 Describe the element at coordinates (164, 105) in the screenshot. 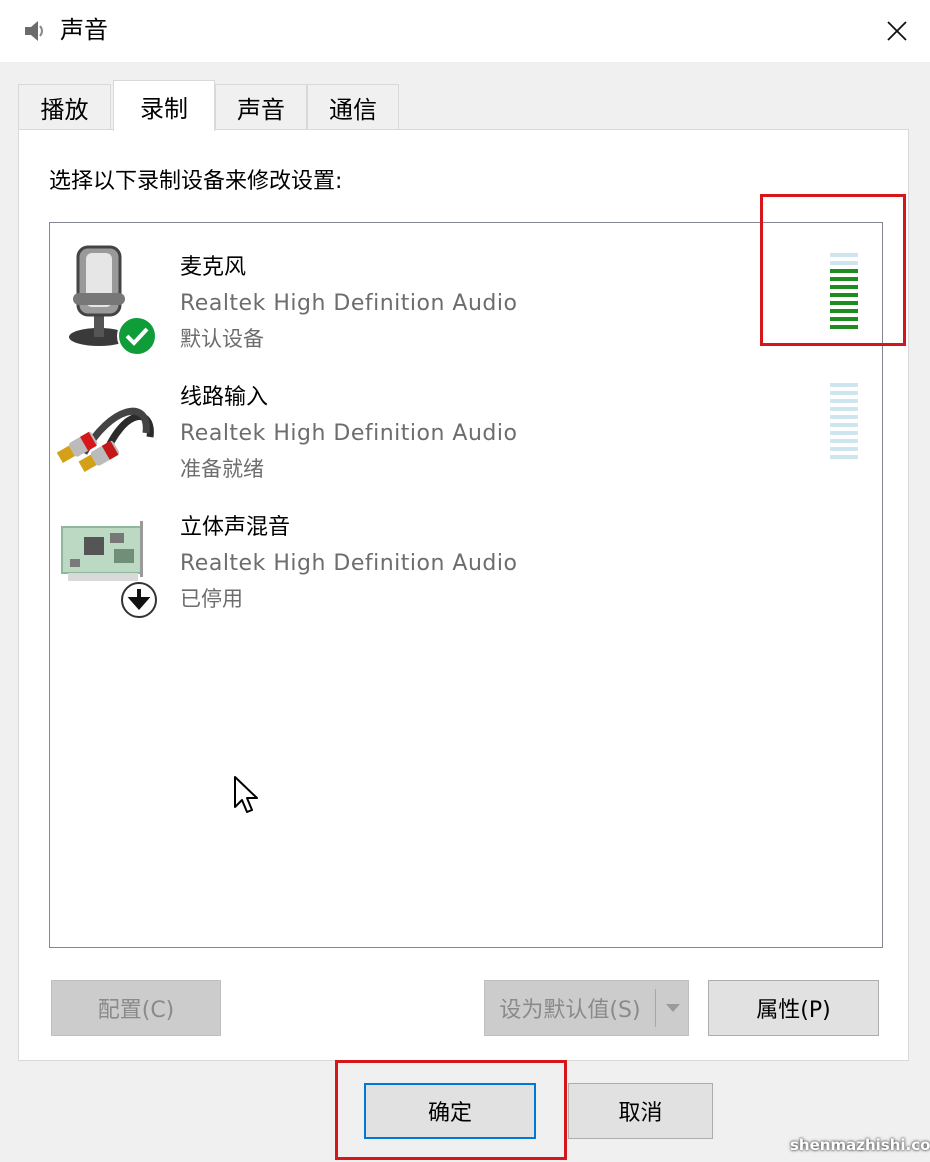

I see `tab-recording: 录制` at that location.